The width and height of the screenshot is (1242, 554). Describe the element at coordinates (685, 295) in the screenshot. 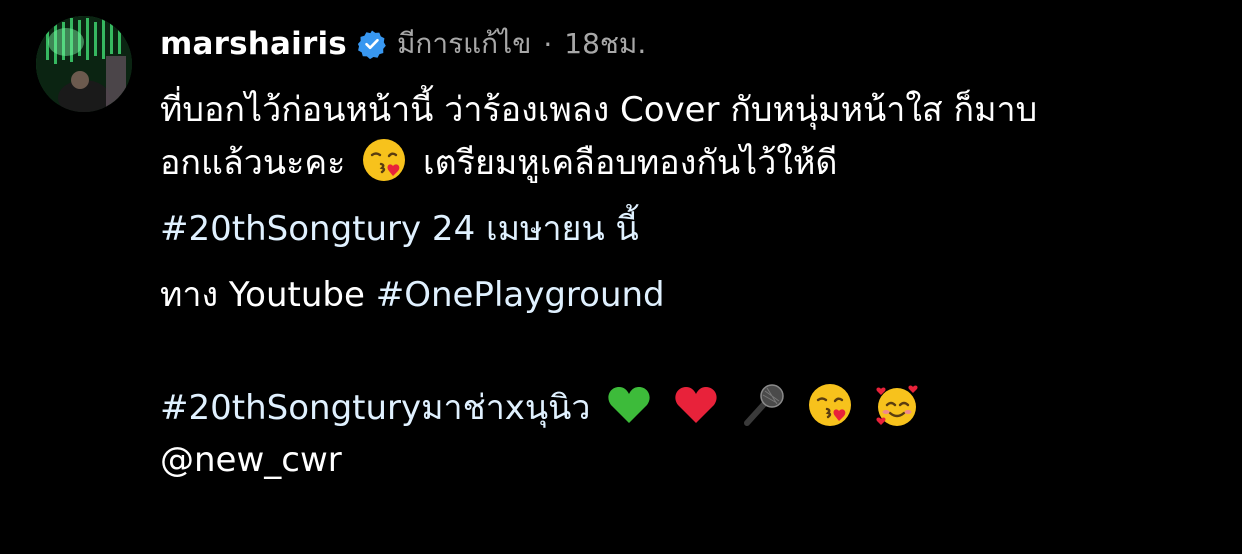

I see `caption-line-4: ทาง Youtube #OnePlayground` at that location.